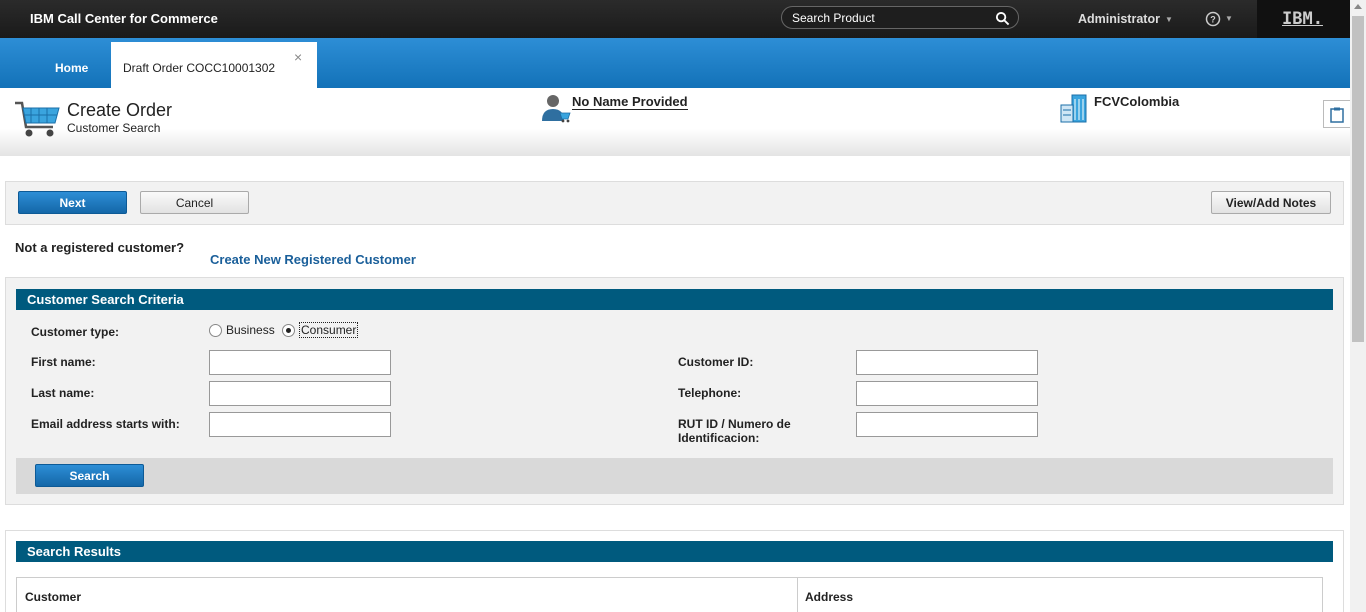  I want to click on help-icon: ?, so click(1213, 19).